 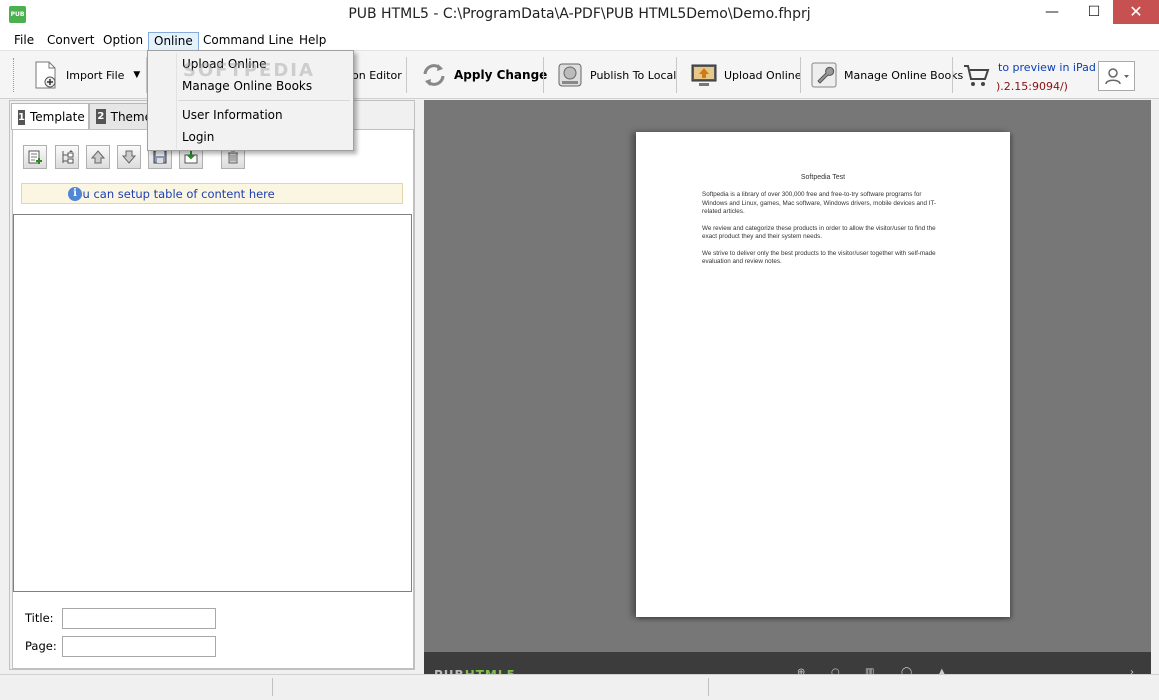 I want to click on add-child-item-button, so click(x=67, y=157).